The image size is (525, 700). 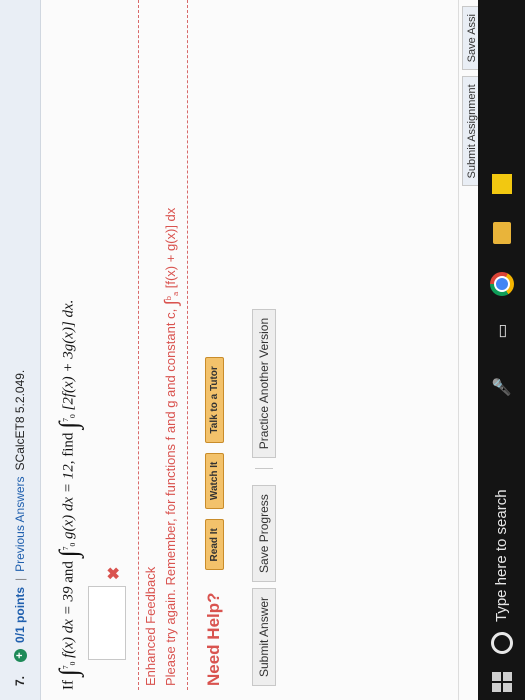 What do you see at coordinates (20, 680) in the screenshot?
I see `question-number: 7.` at bounding box center [20, 680].